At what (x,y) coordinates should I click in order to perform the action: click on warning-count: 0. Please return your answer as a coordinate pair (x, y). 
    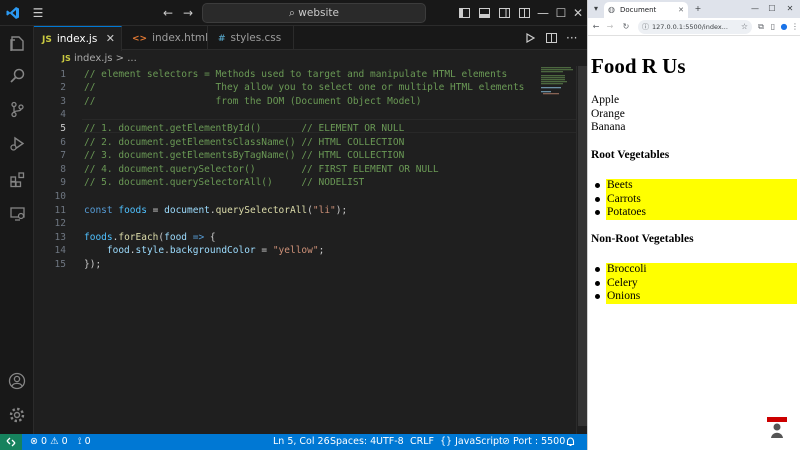
    Looking at the image, I should click on (64, 441).